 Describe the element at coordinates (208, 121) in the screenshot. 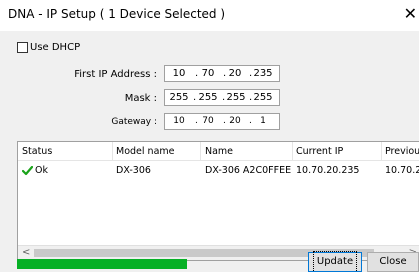

I see `gateway-octet-2: 70` at that location.